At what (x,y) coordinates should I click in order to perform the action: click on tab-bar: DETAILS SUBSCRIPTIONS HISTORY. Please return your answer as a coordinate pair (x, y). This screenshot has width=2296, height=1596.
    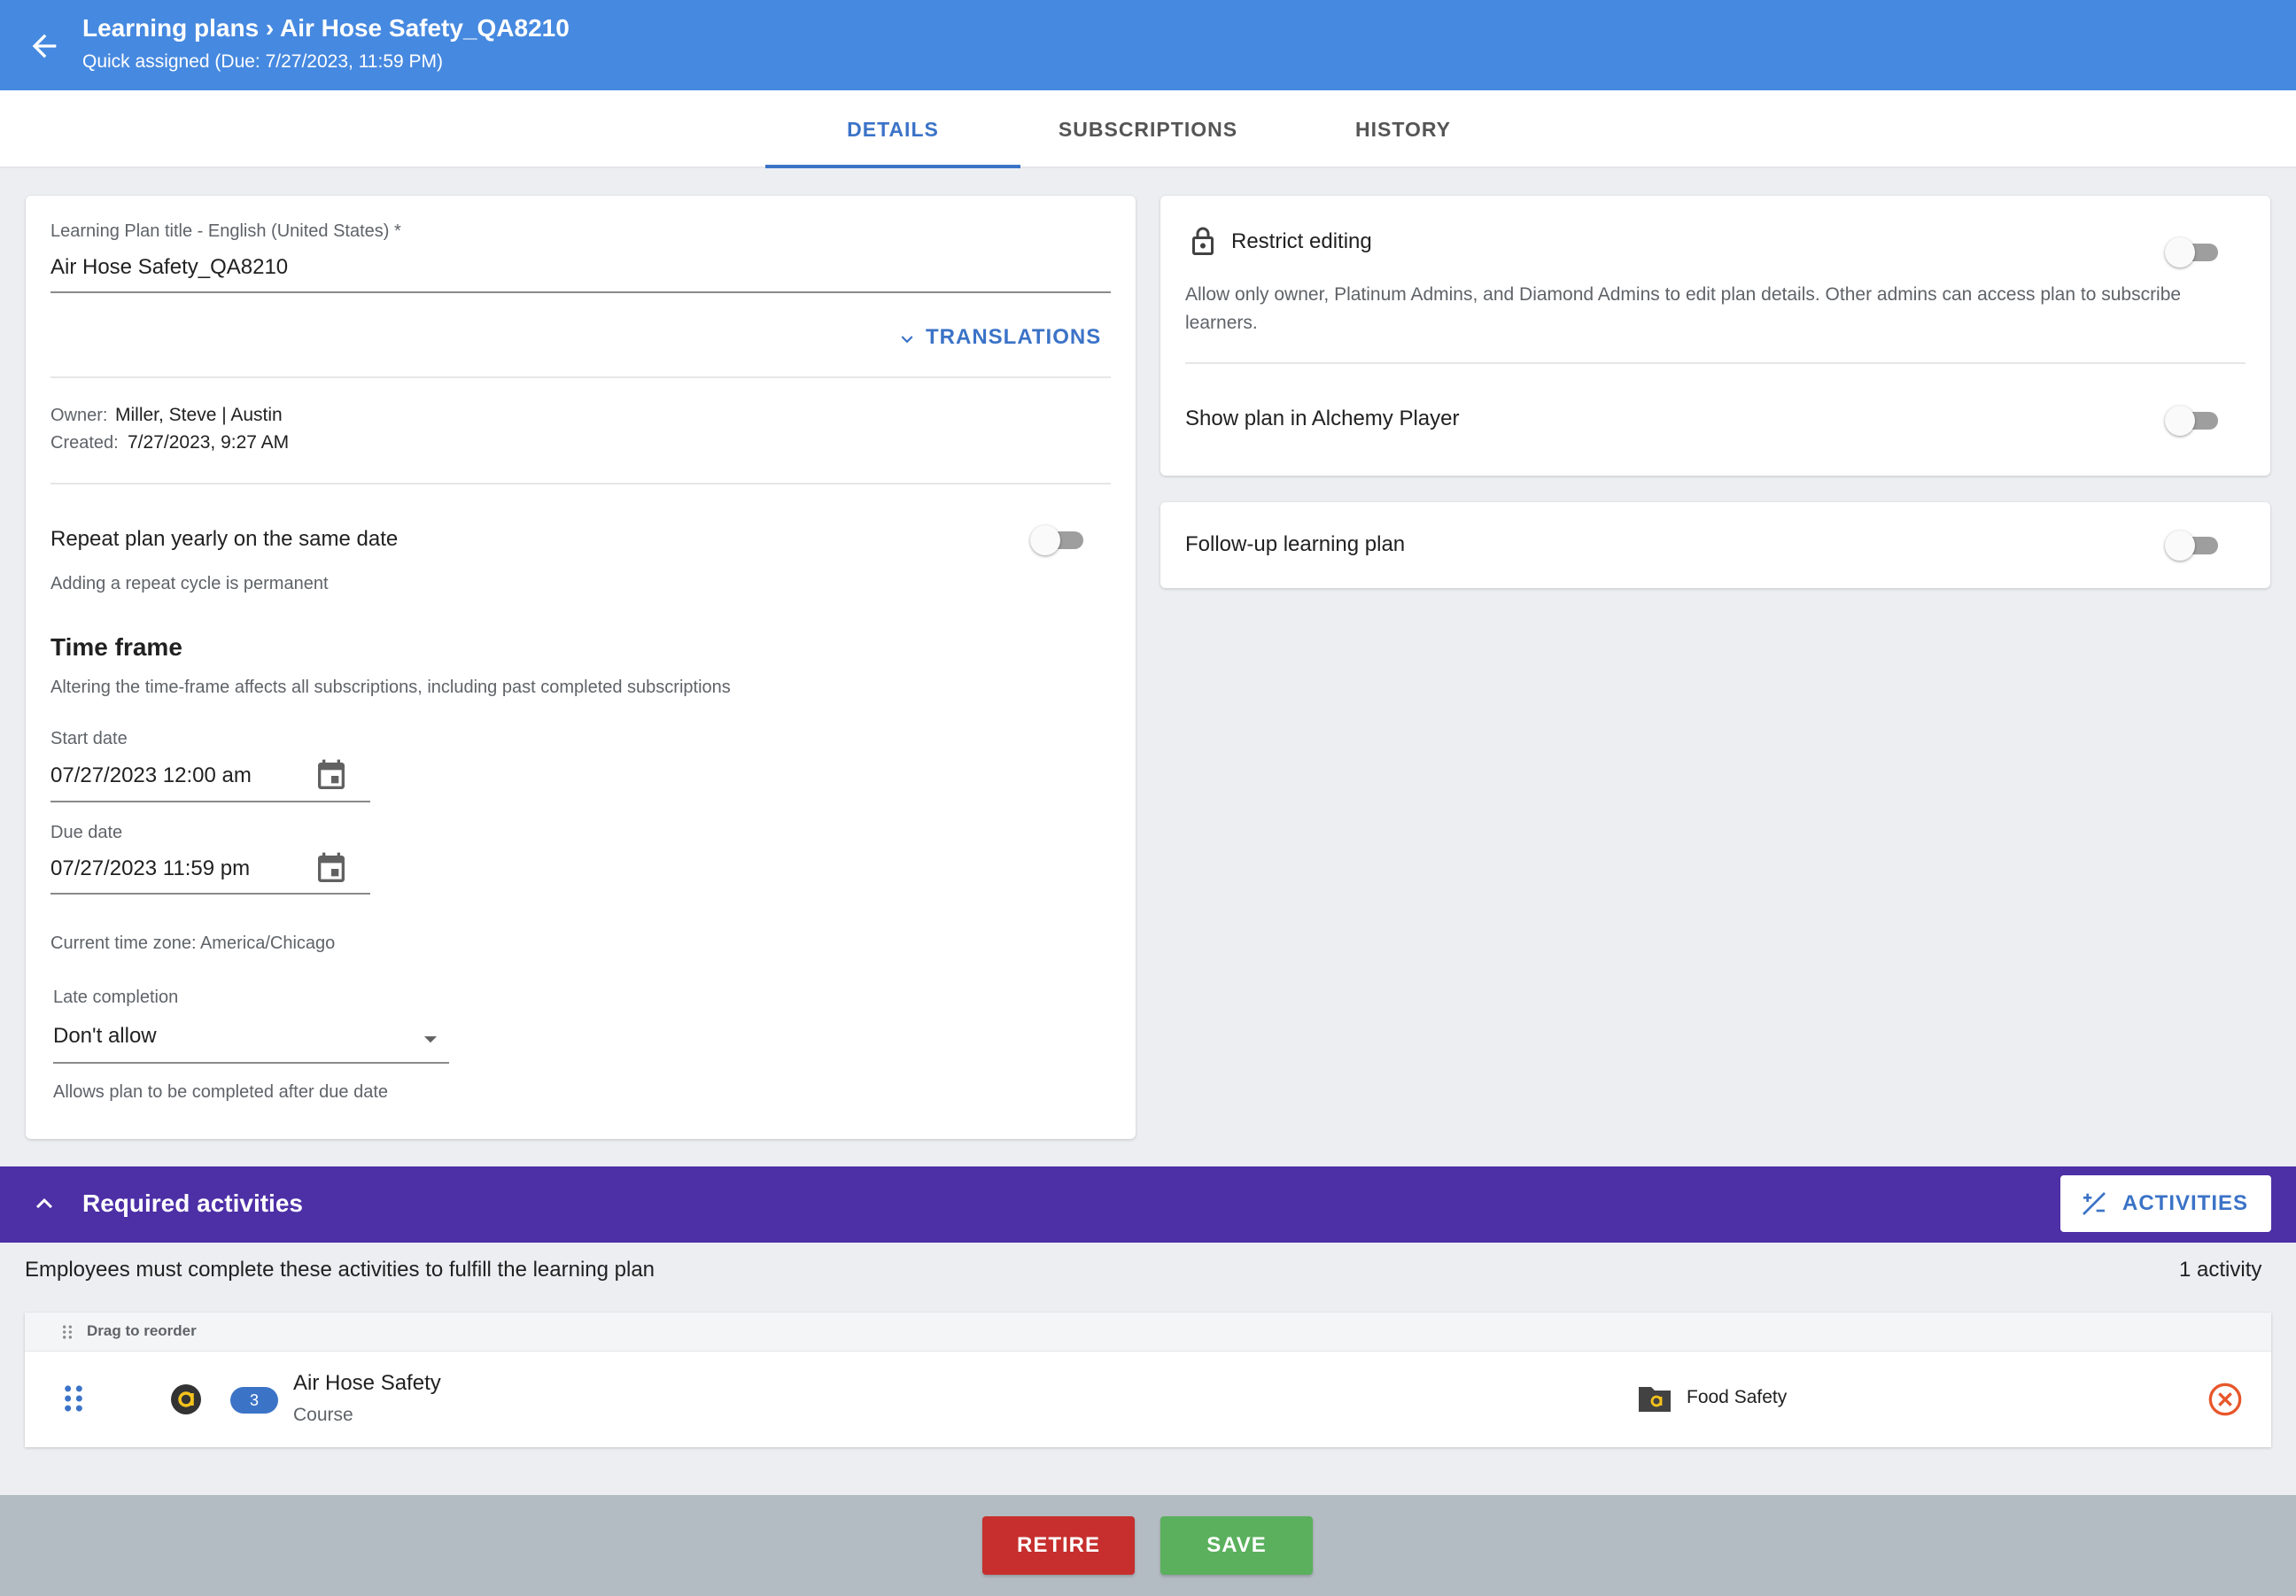
    Looking at the image, I should click on (1148, 129).